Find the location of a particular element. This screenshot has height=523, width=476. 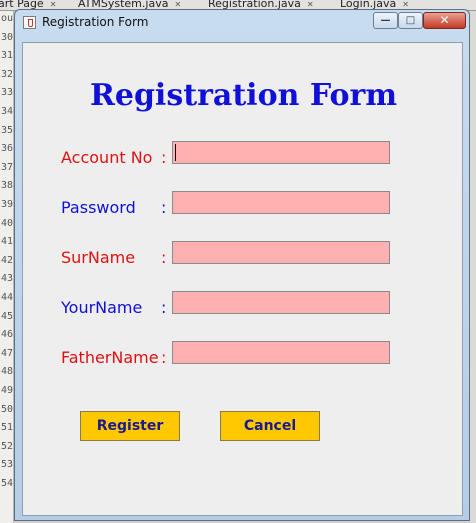

account-no-colon: : is located at coordinates (164, 157).